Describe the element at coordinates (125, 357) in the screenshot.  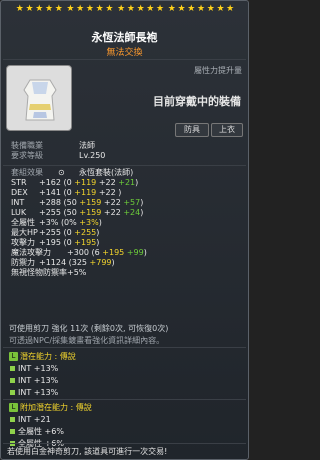
I see `potential-title: L 潛在能力 : 傳說` at that location.